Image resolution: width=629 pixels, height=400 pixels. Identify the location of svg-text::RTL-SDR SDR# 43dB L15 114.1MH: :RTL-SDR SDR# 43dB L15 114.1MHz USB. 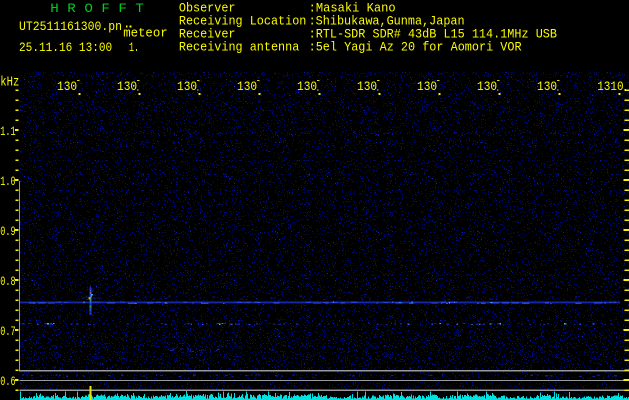
(433, 35).